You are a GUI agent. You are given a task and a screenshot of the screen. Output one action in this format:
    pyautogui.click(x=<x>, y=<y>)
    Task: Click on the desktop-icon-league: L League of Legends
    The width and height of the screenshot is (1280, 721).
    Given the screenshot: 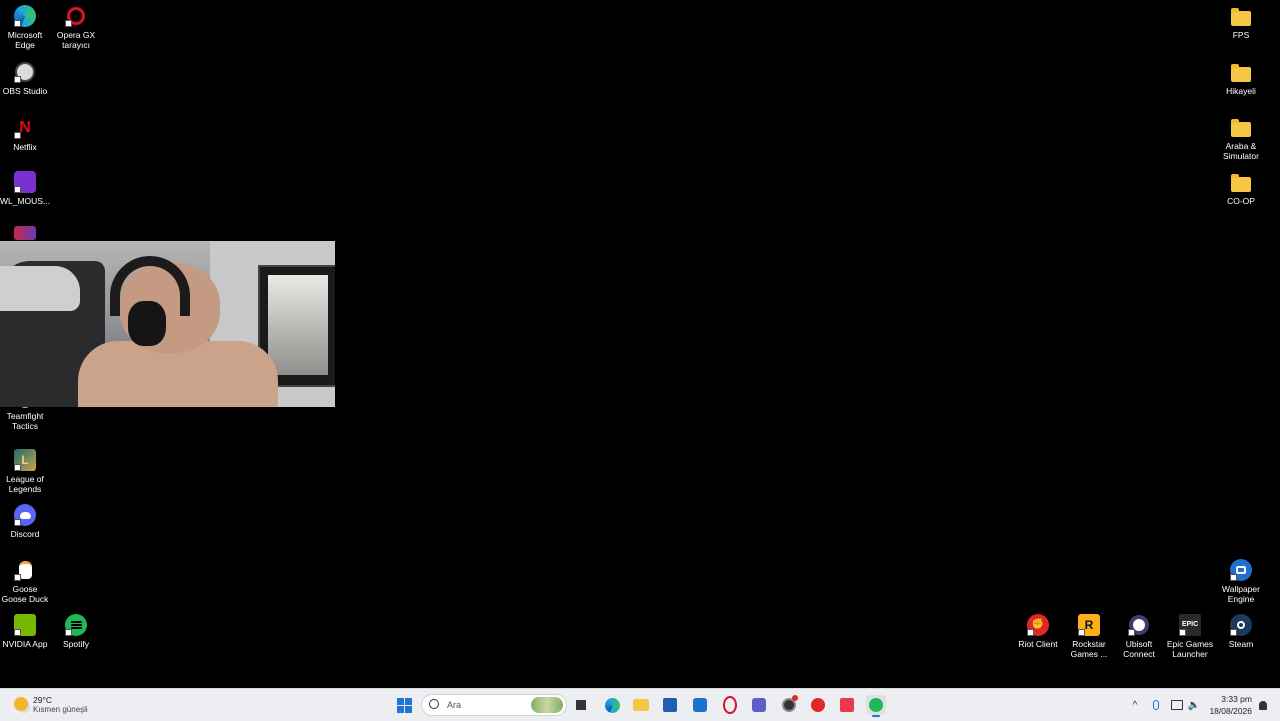 What is the action you would take?
    pyautogui.click(x=25, y=471)
    